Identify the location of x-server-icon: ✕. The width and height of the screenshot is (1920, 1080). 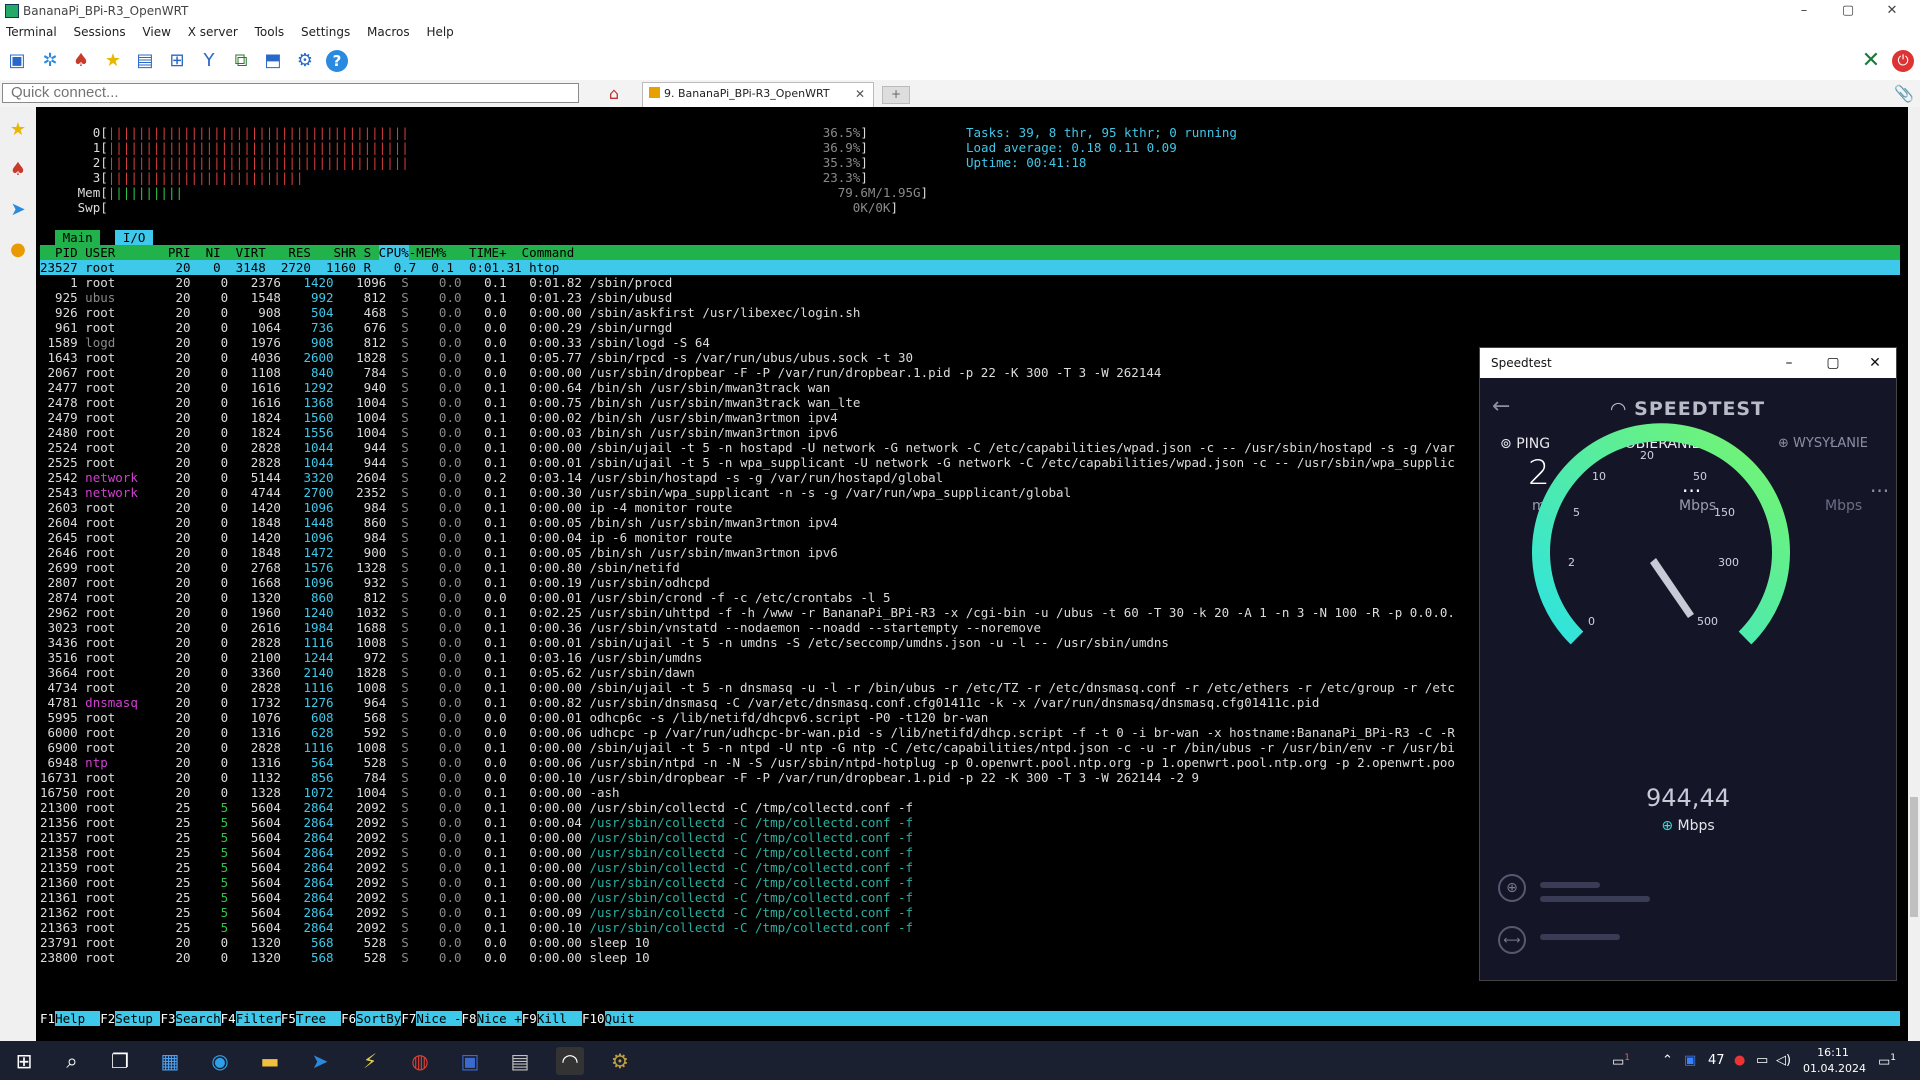
(1871, 61).